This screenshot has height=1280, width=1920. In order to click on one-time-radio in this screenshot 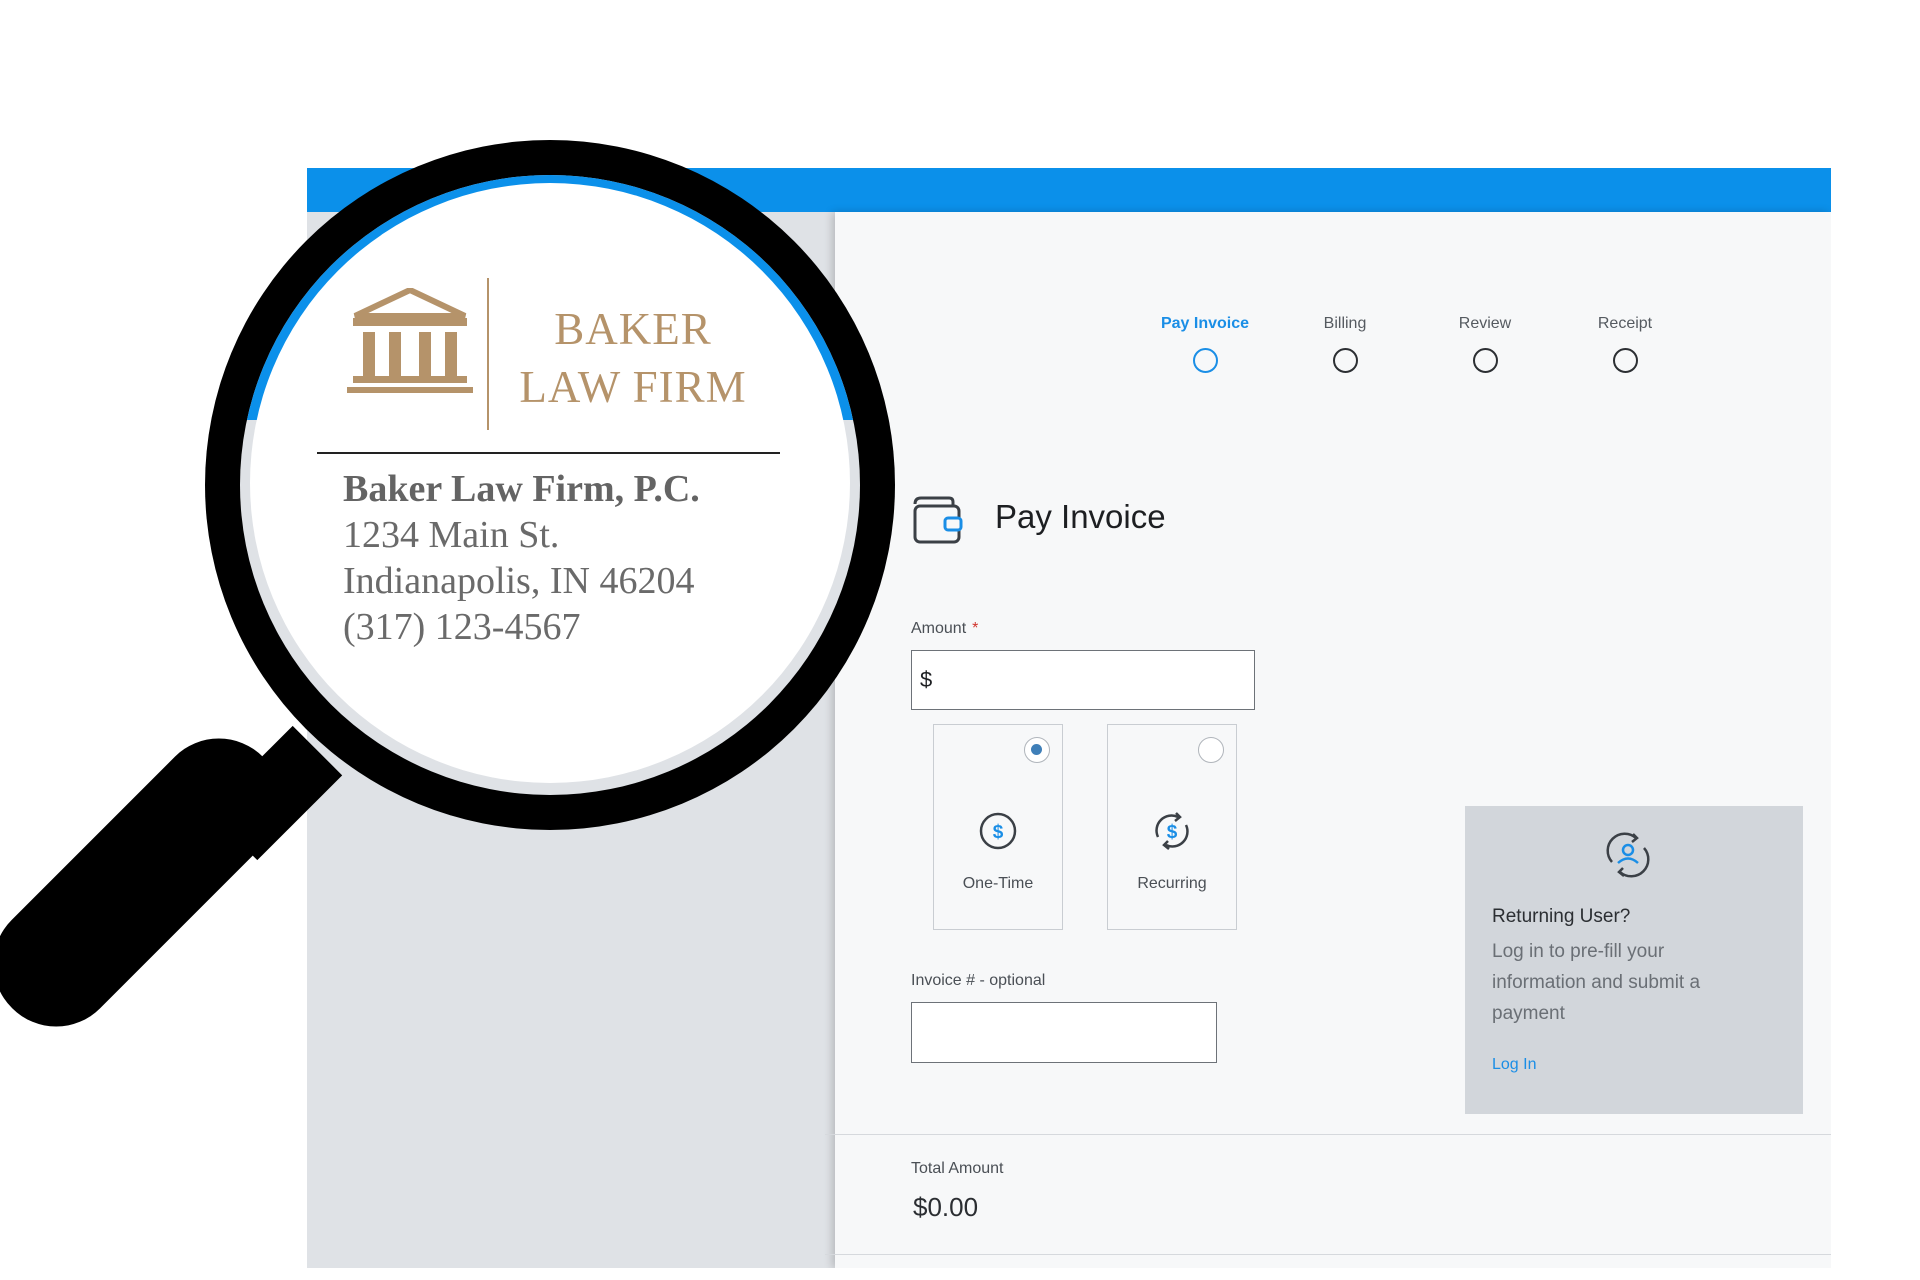, I will do `click(1037, 750)`.